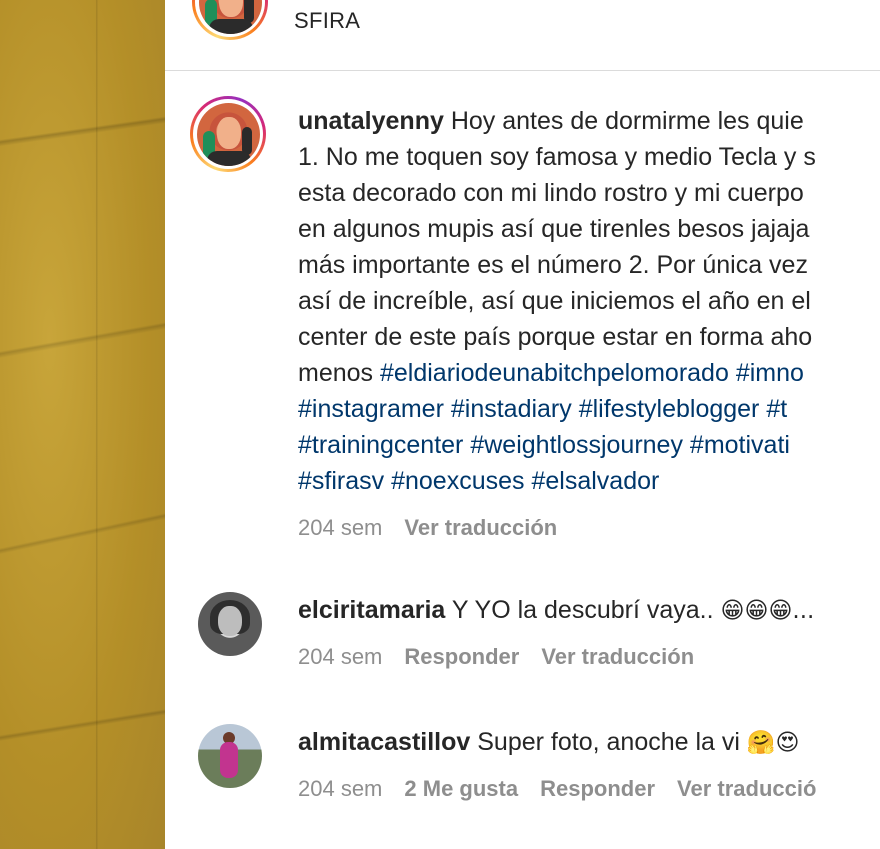  Describe the element at coordinates (461, 788) in the screenshot. I see `likes-count: 2 Me gusta` at that location.